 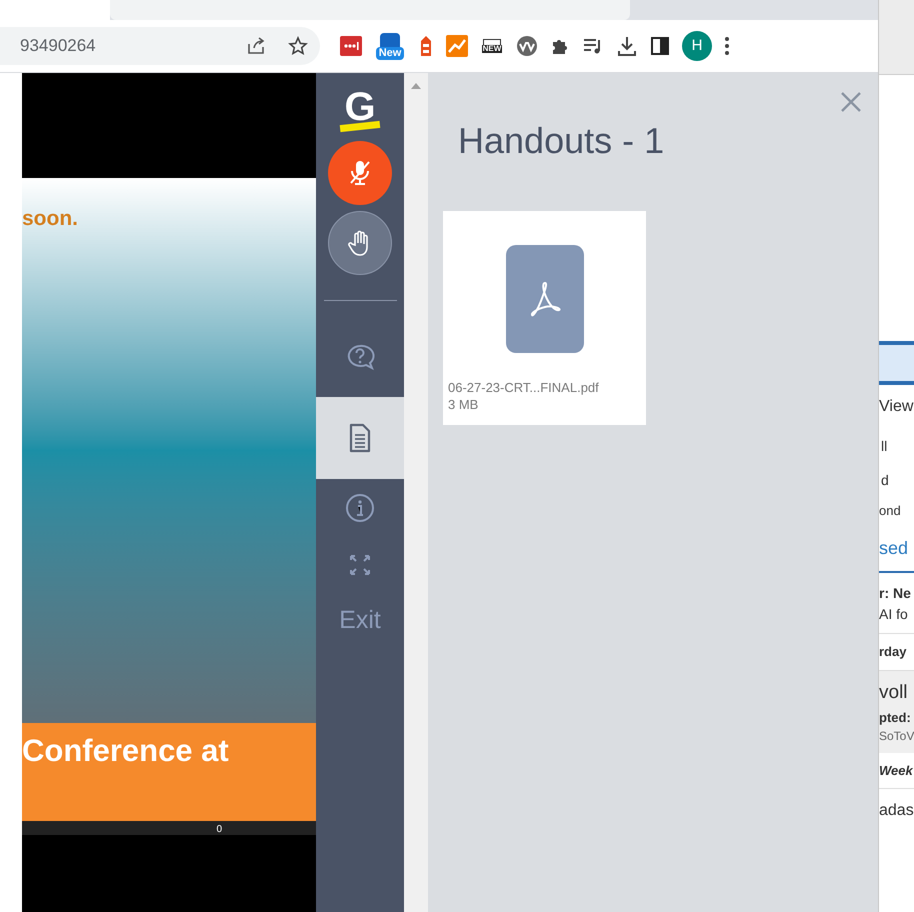 I want to click on menu-icon, so click(x=727, y=46).